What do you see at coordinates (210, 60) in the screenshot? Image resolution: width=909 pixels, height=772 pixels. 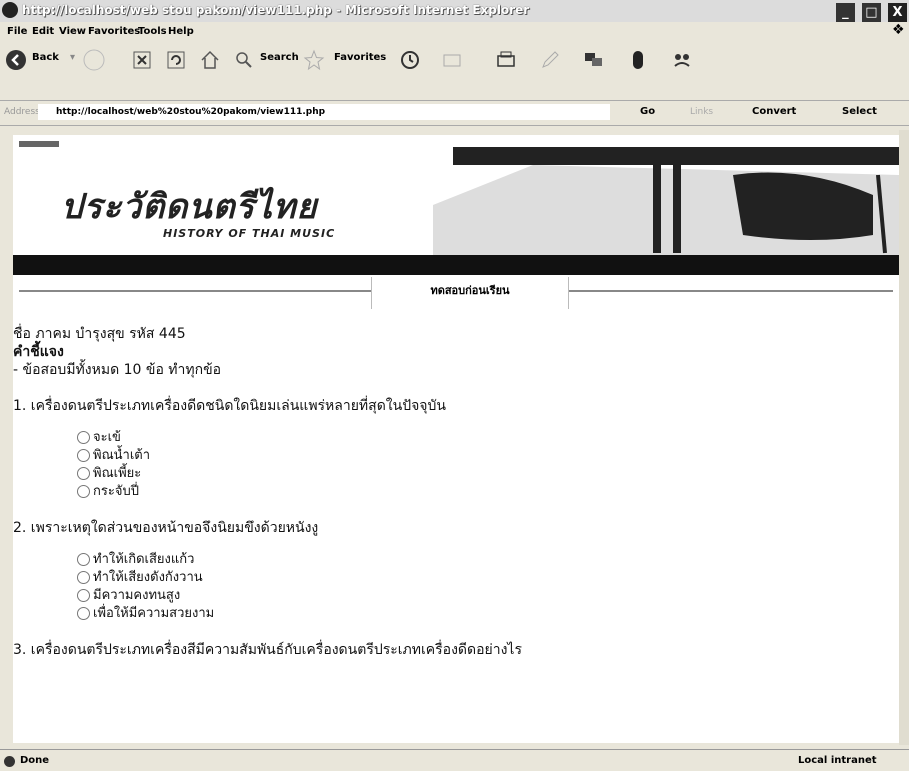 I see `home-icon` at bounding box center [210, 60].